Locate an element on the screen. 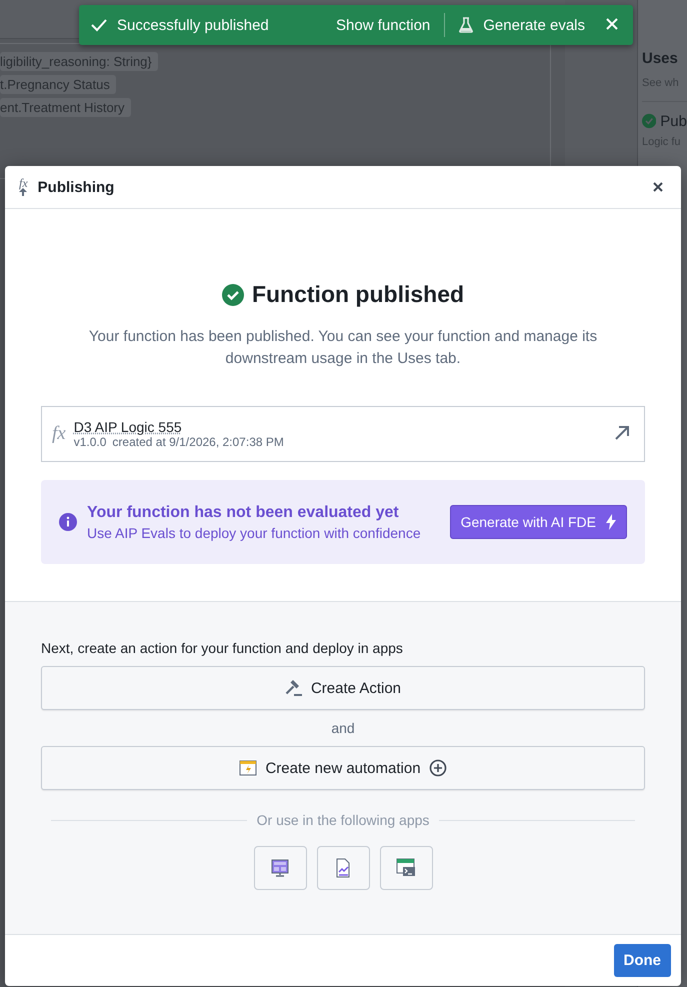  generate-button: Generate with AI FDE is located at coordinates (538, 522).